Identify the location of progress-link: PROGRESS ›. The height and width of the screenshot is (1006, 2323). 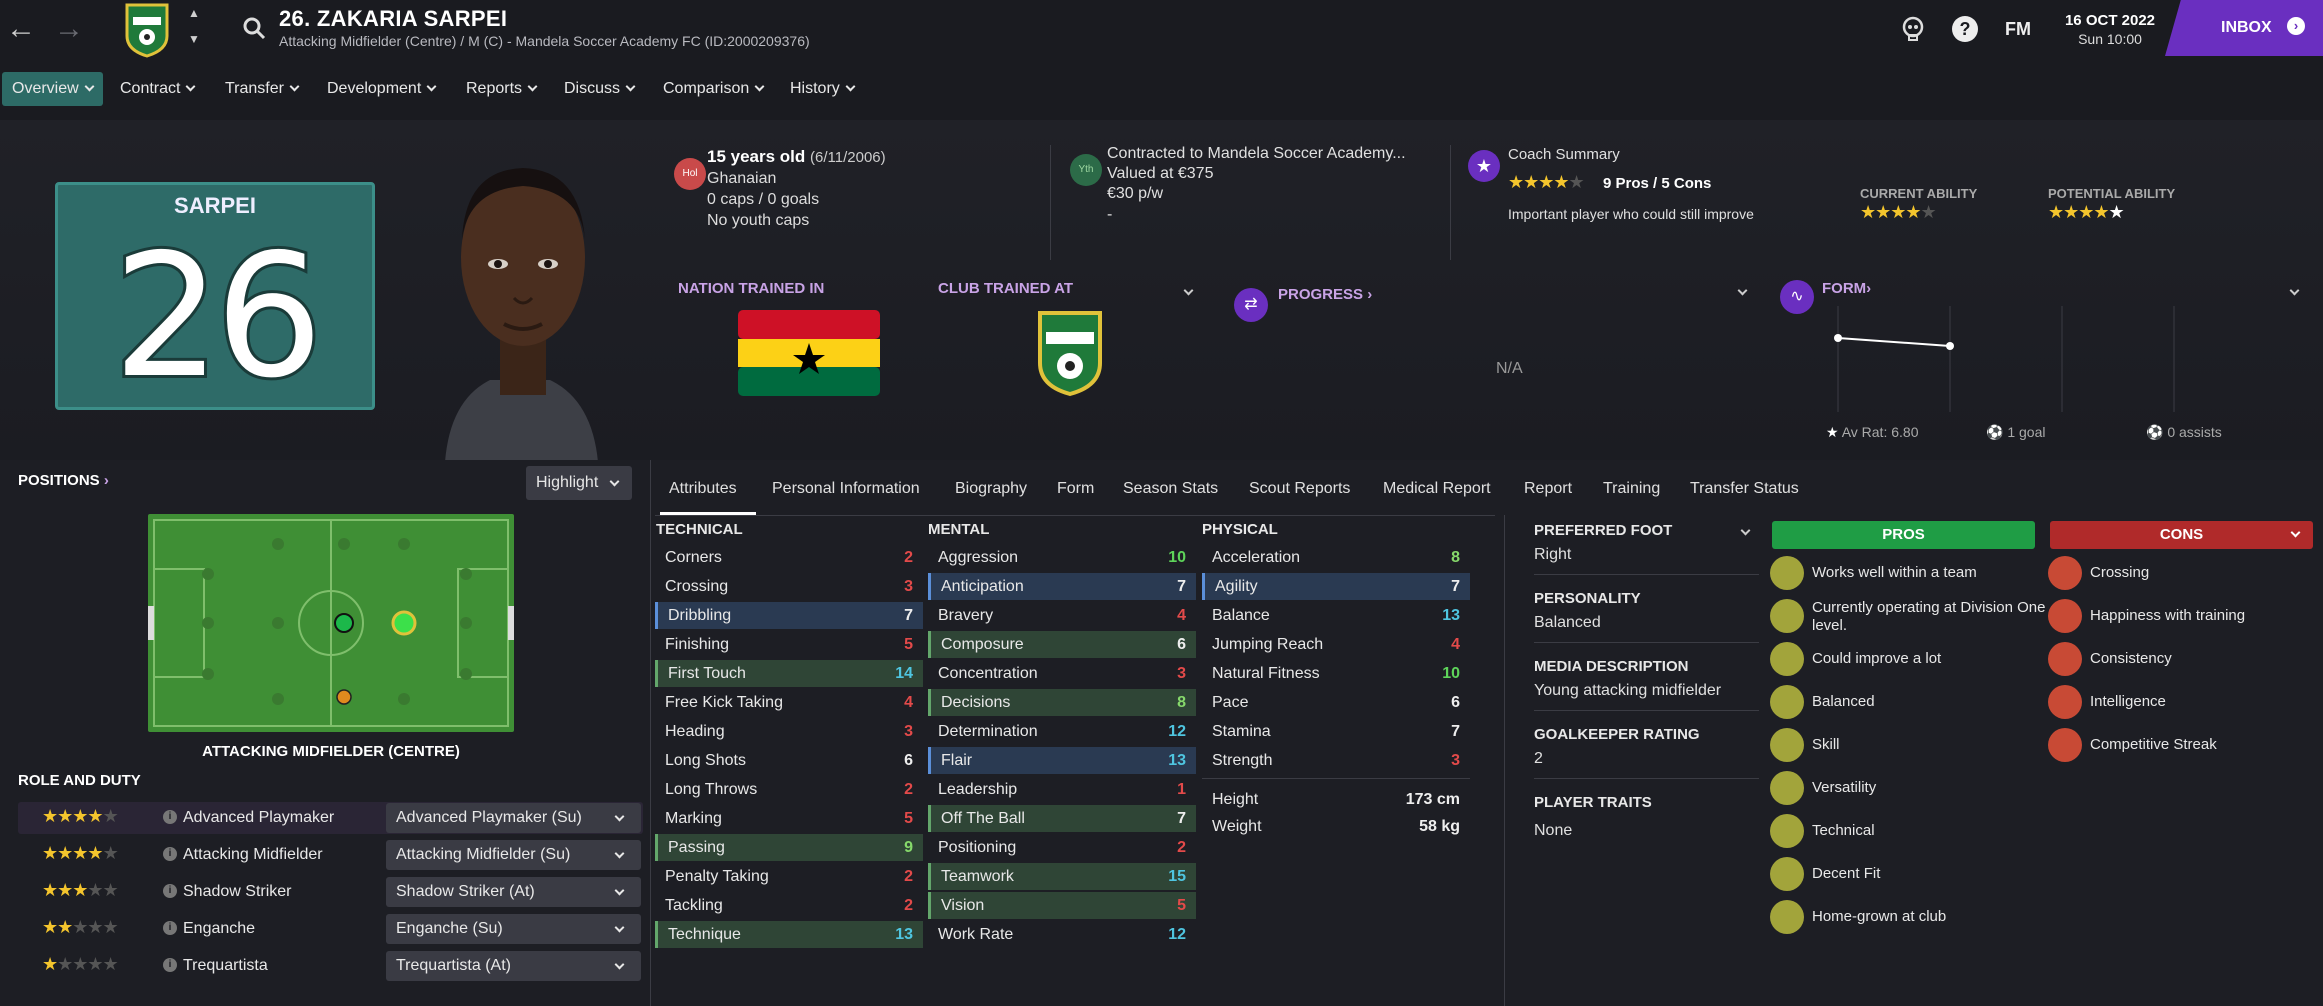
(1325, 294).